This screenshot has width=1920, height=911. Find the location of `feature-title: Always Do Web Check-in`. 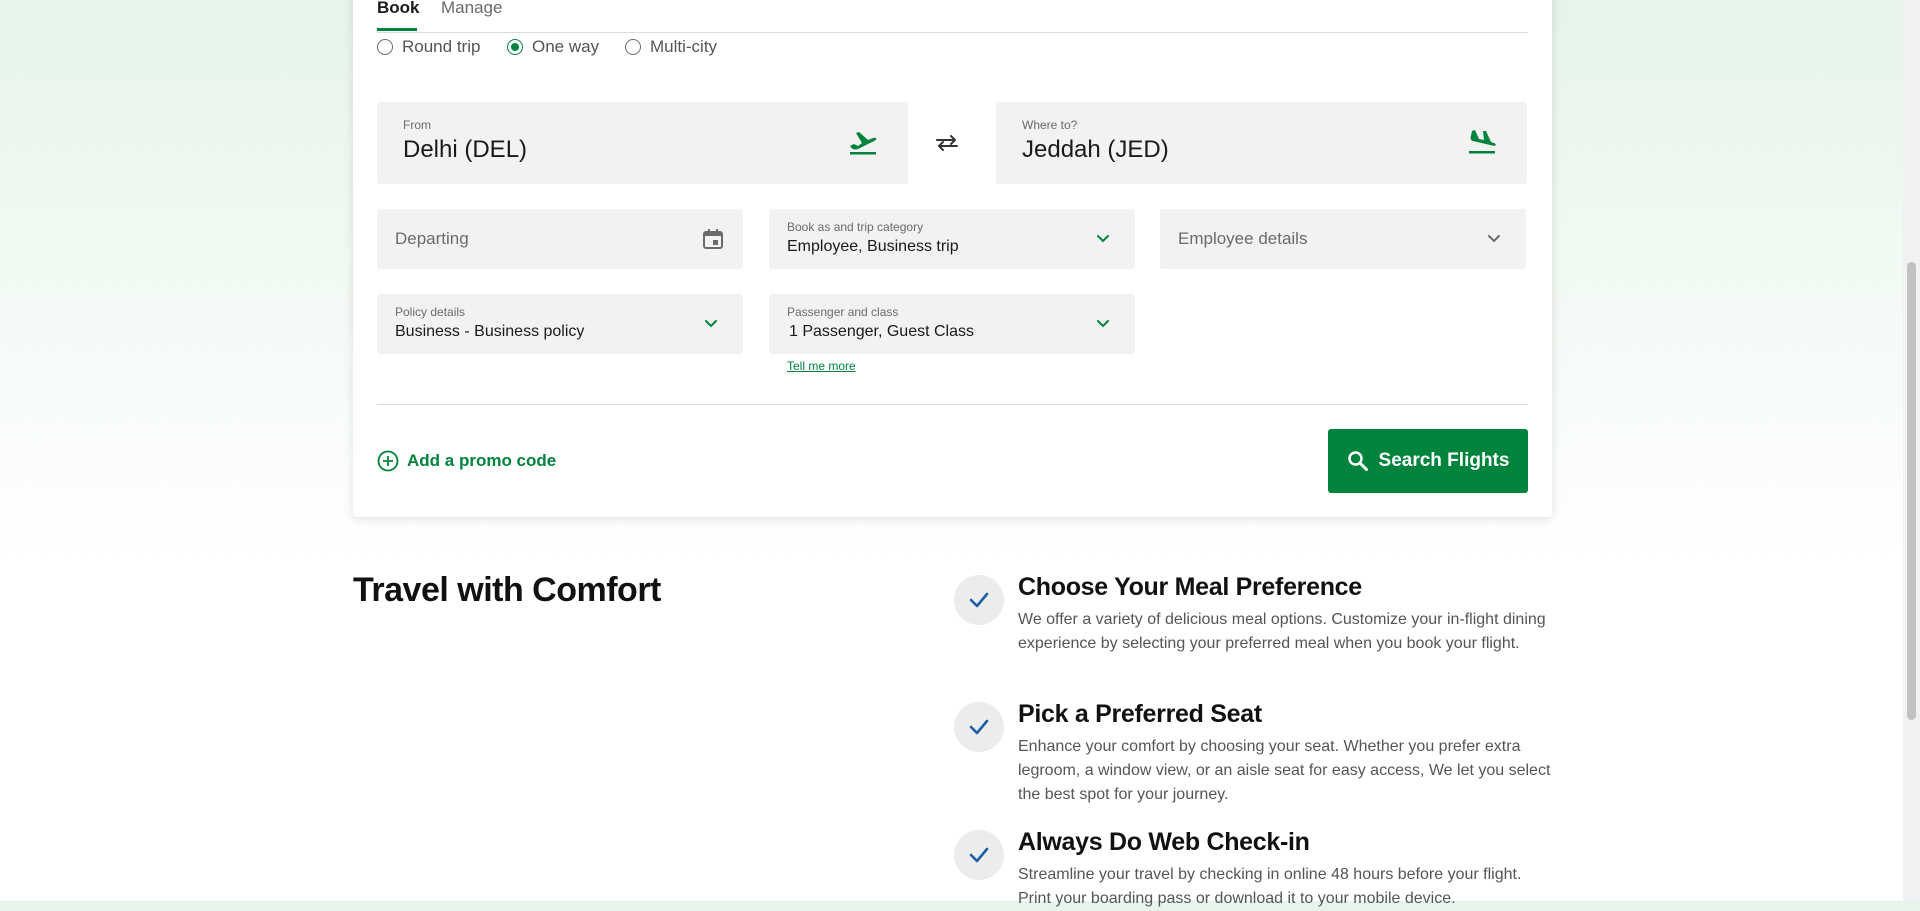

feature-title: Always Do Web Check-in is located at coordinates (1164, 842).